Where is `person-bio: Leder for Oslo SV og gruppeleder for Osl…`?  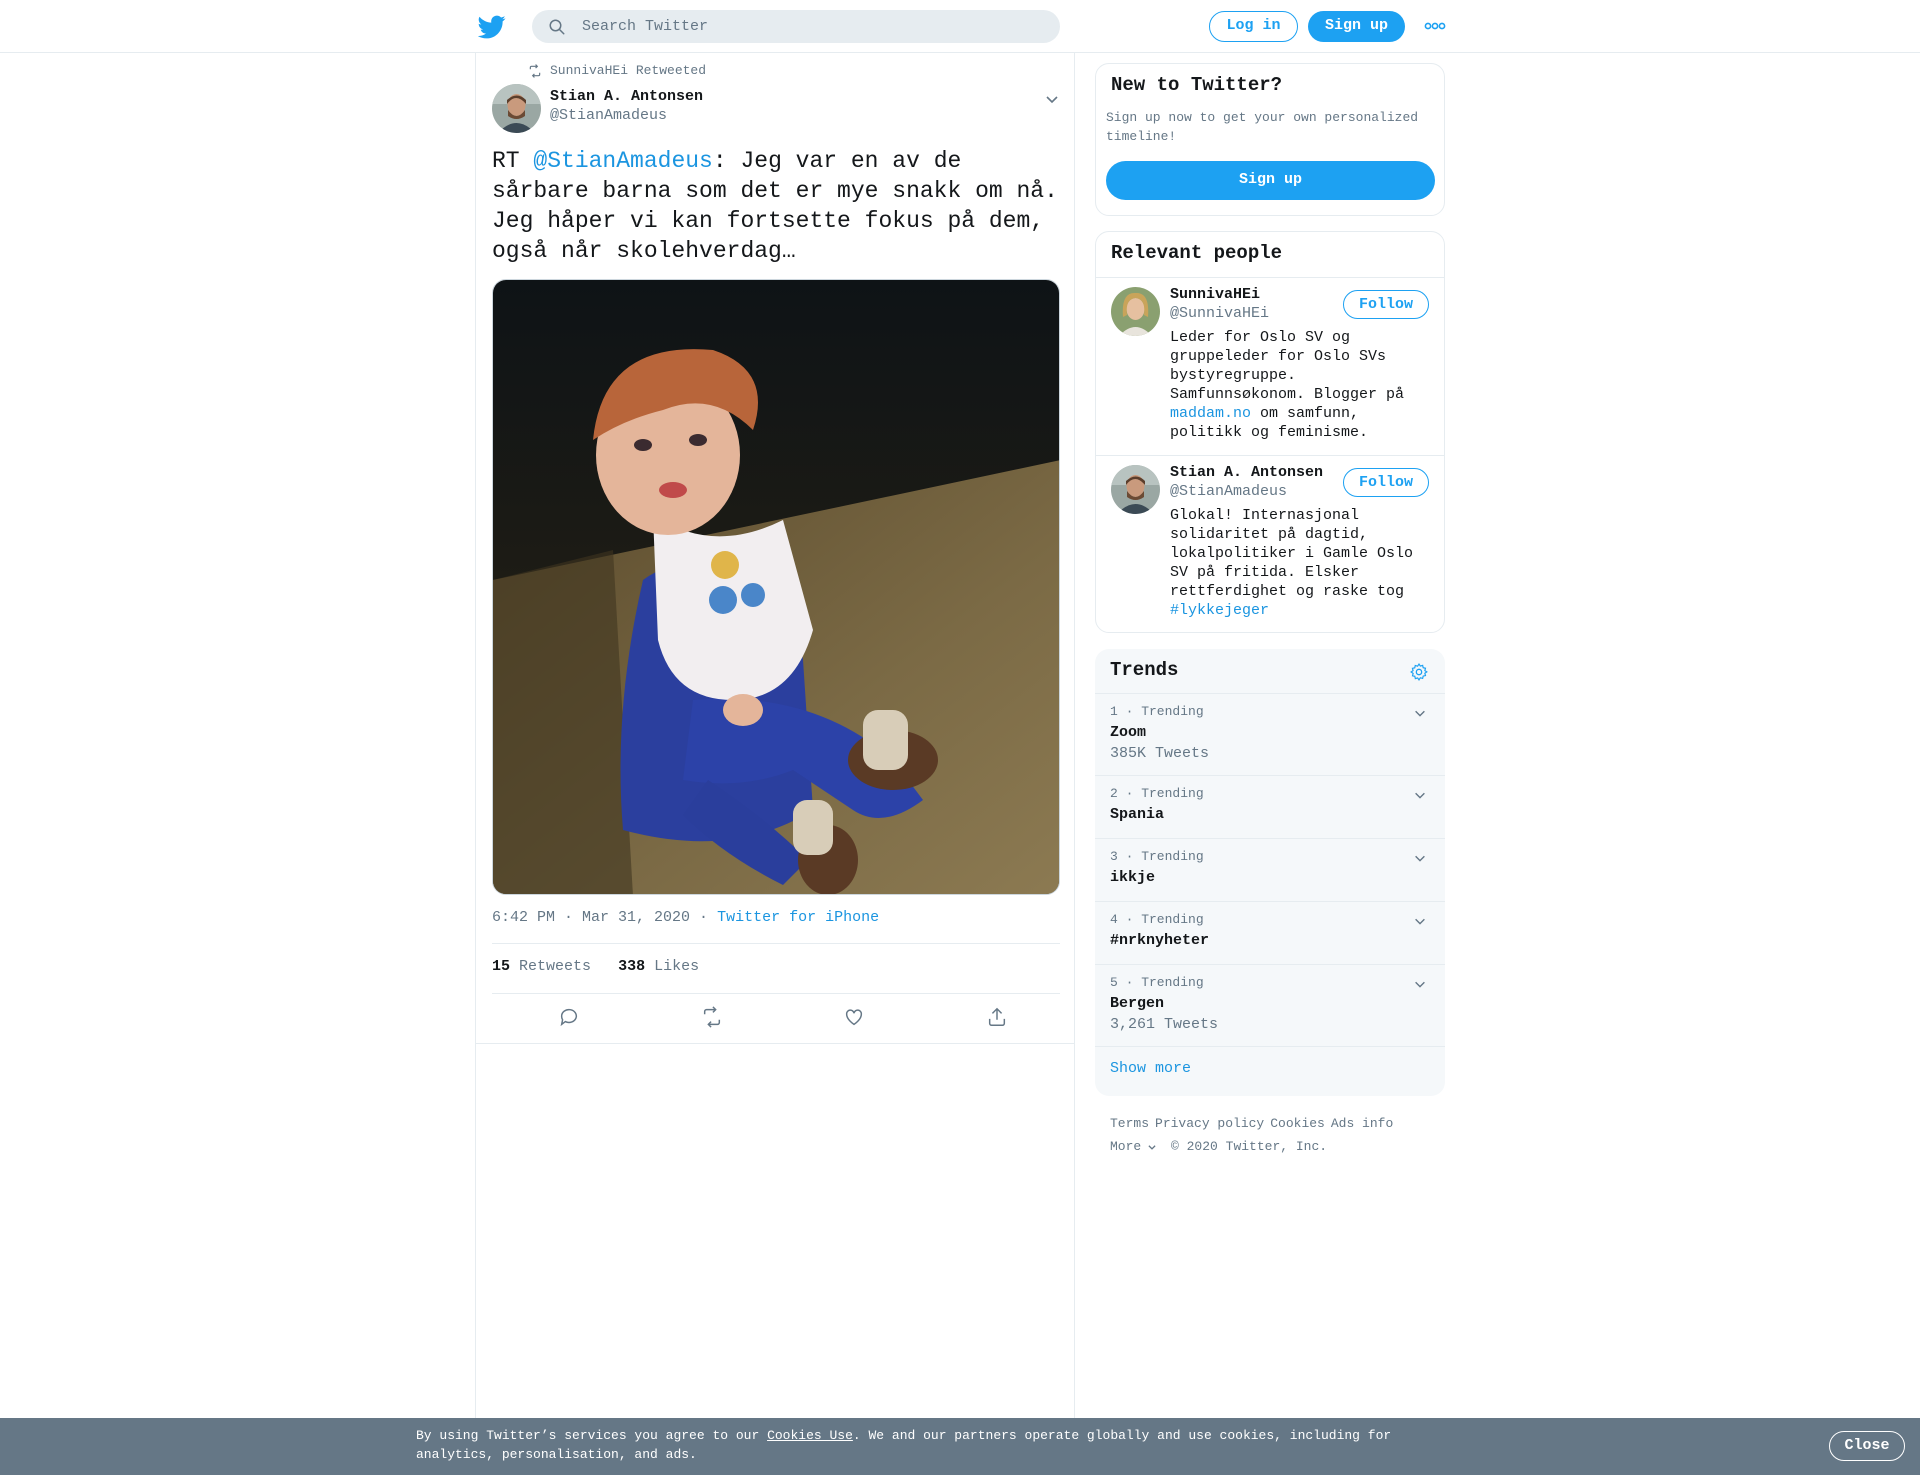
person-bio: Leder for Oslo SV og gruppeleder for Osl… is located at coordinates (1301, 385).